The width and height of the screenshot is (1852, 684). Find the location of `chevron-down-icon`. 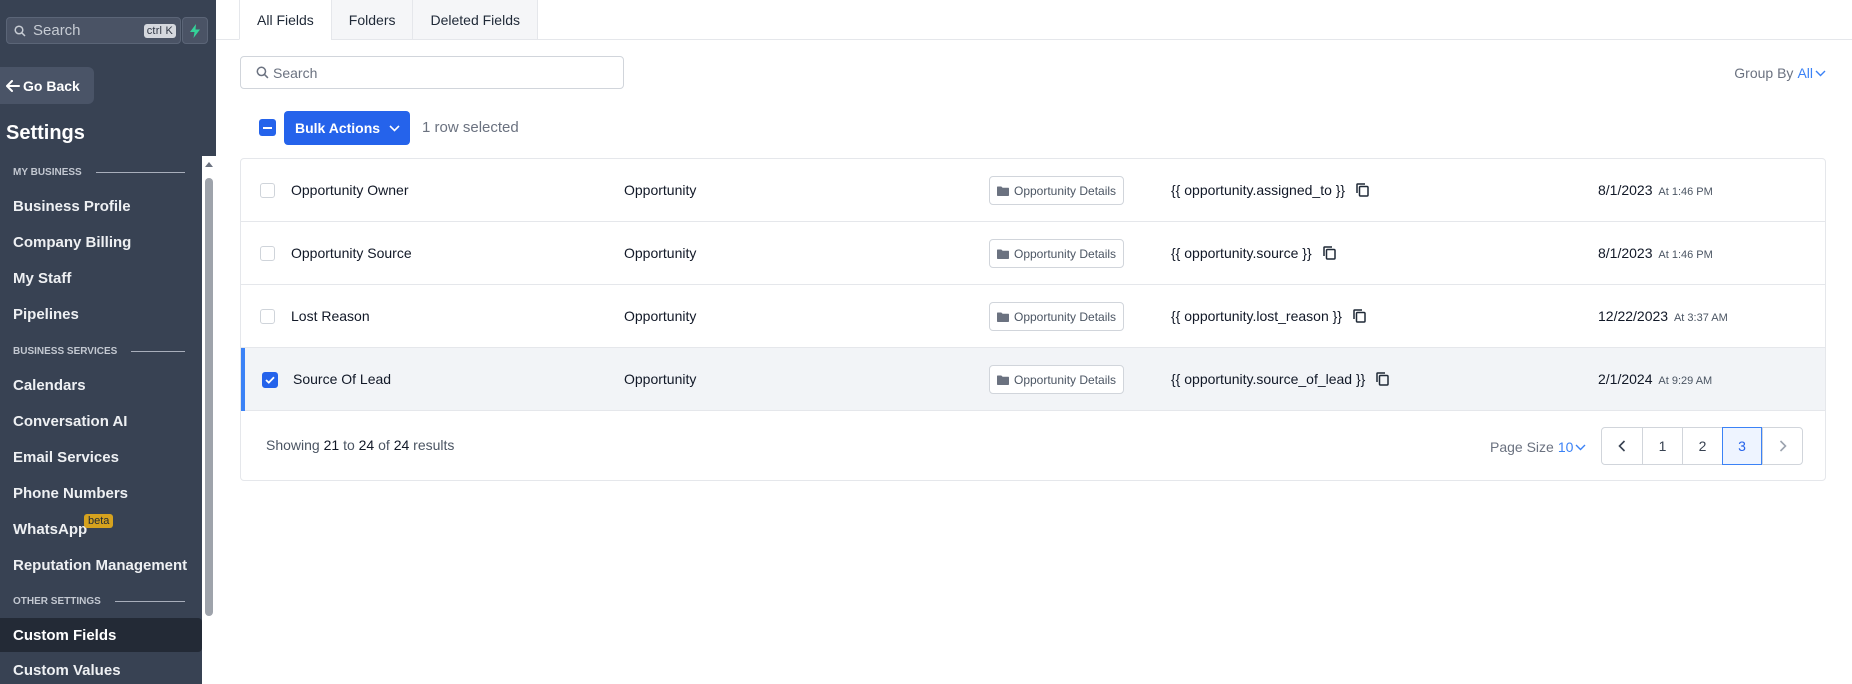

chevron-down-icon is located at coordinates (1820, 73).